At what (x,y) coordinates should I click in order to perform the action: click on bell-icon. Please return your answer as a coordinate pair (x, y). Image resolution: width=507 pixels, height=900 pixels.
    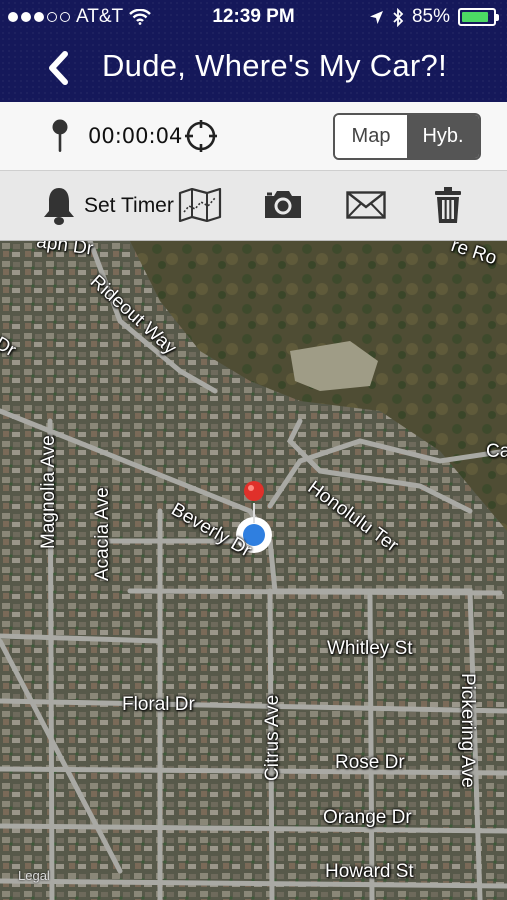
    Looking at the image, I should click on (59, 206).